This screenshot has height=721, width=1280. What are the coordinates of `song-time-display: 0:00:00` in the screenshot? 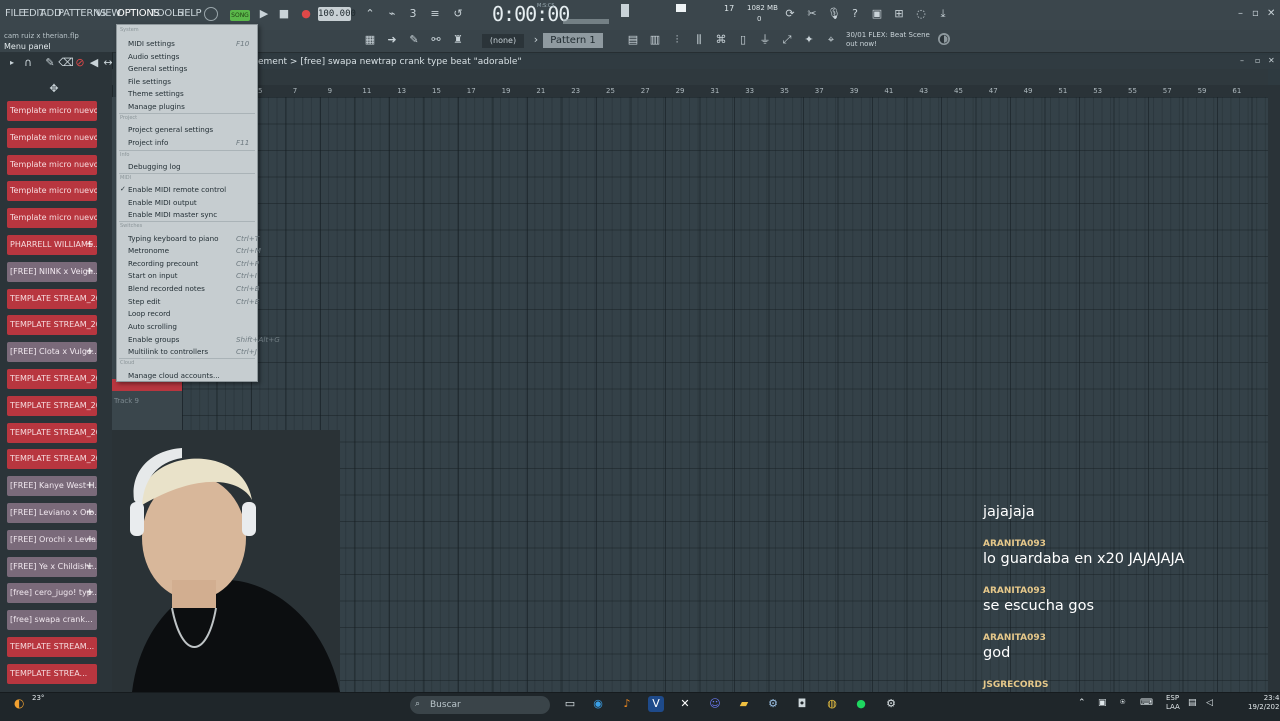 It's located at (531, 14).